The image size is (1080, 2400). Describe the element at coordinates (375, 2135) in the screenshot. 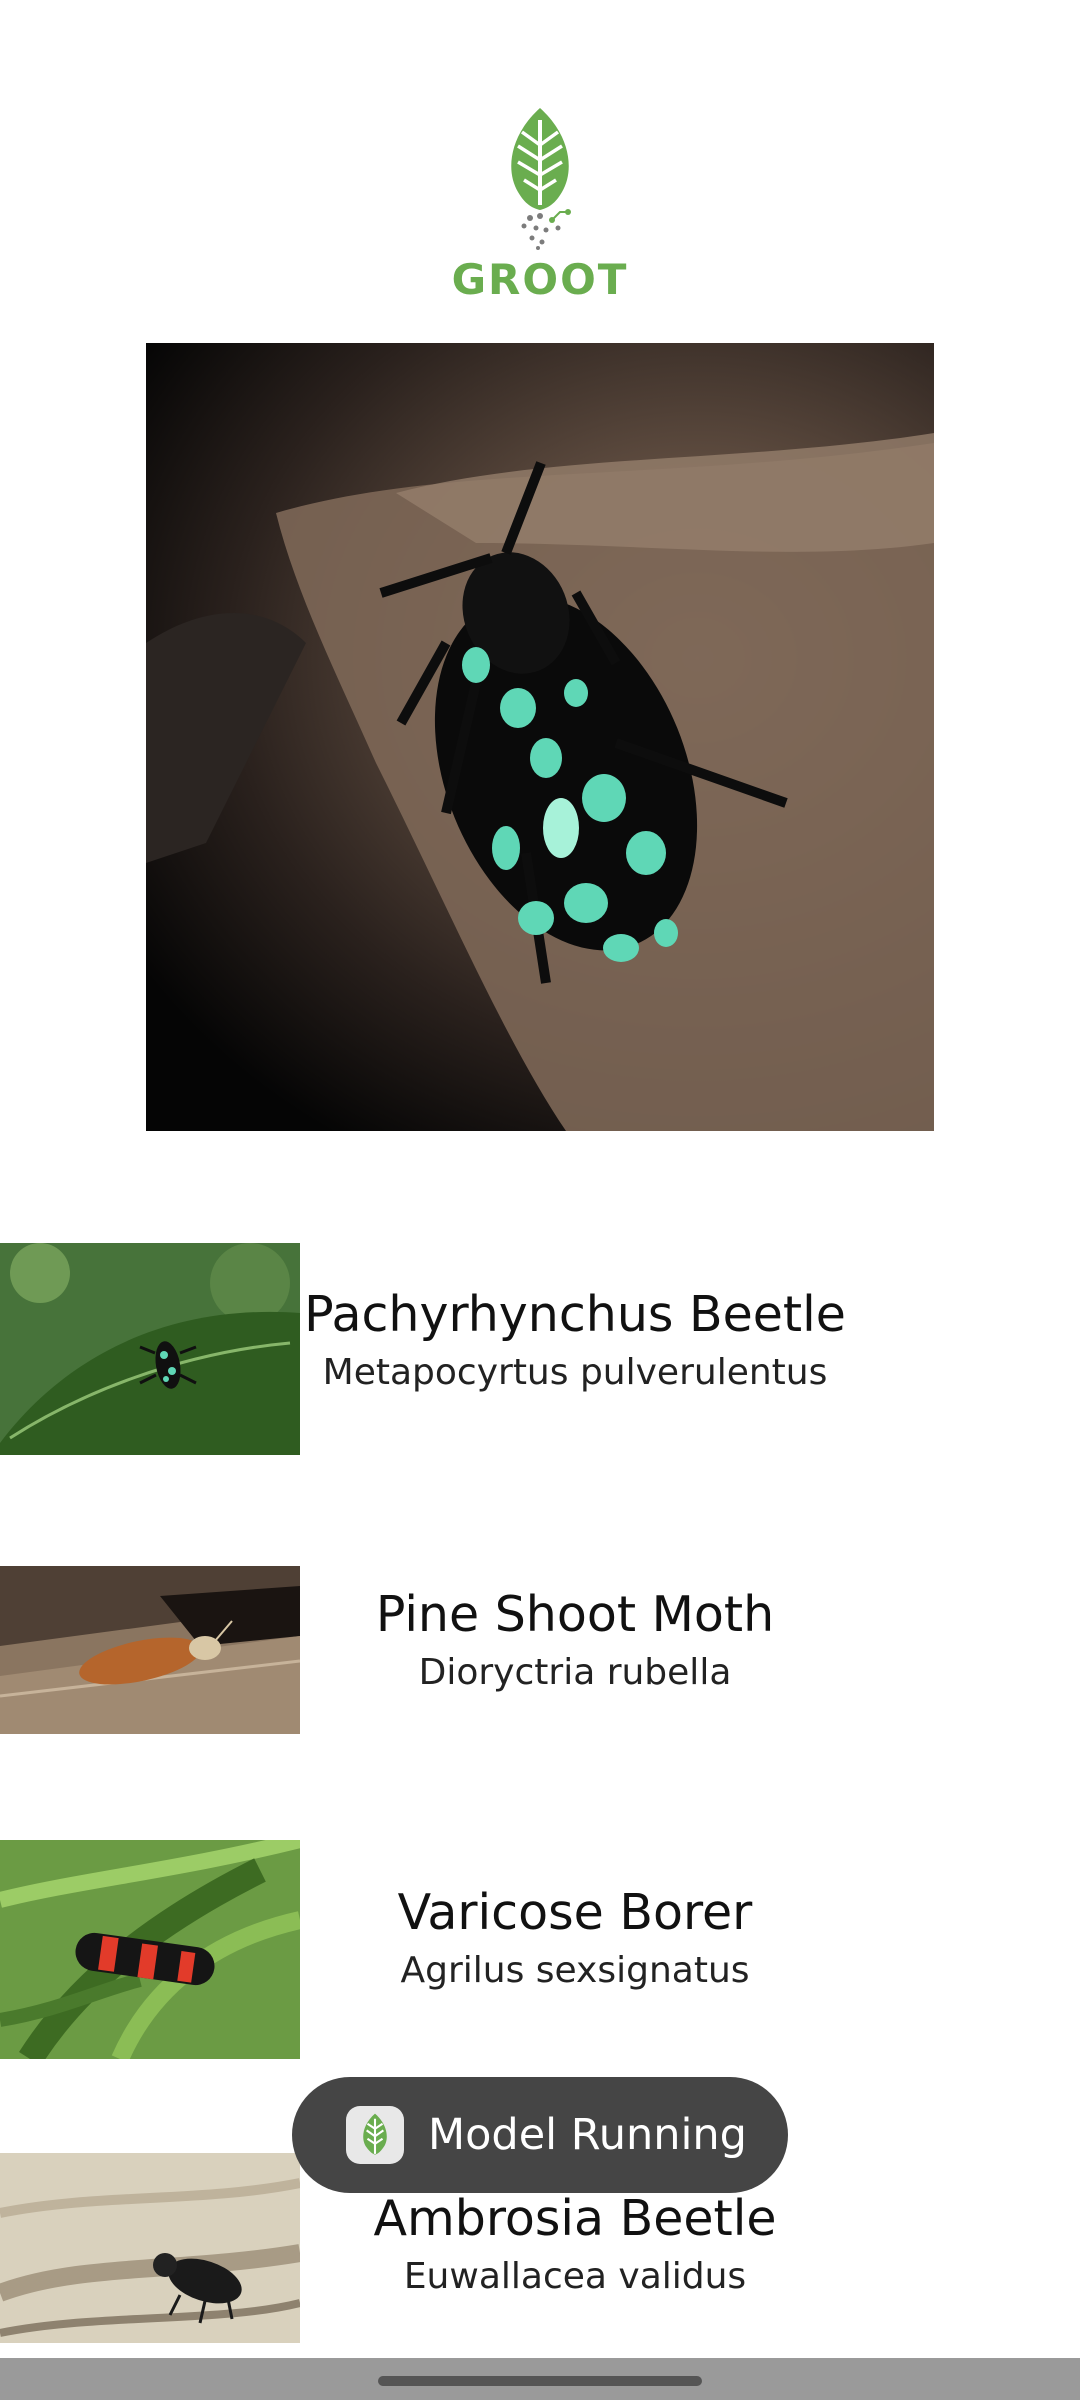

I see `groot-leaf-icon` at that location.